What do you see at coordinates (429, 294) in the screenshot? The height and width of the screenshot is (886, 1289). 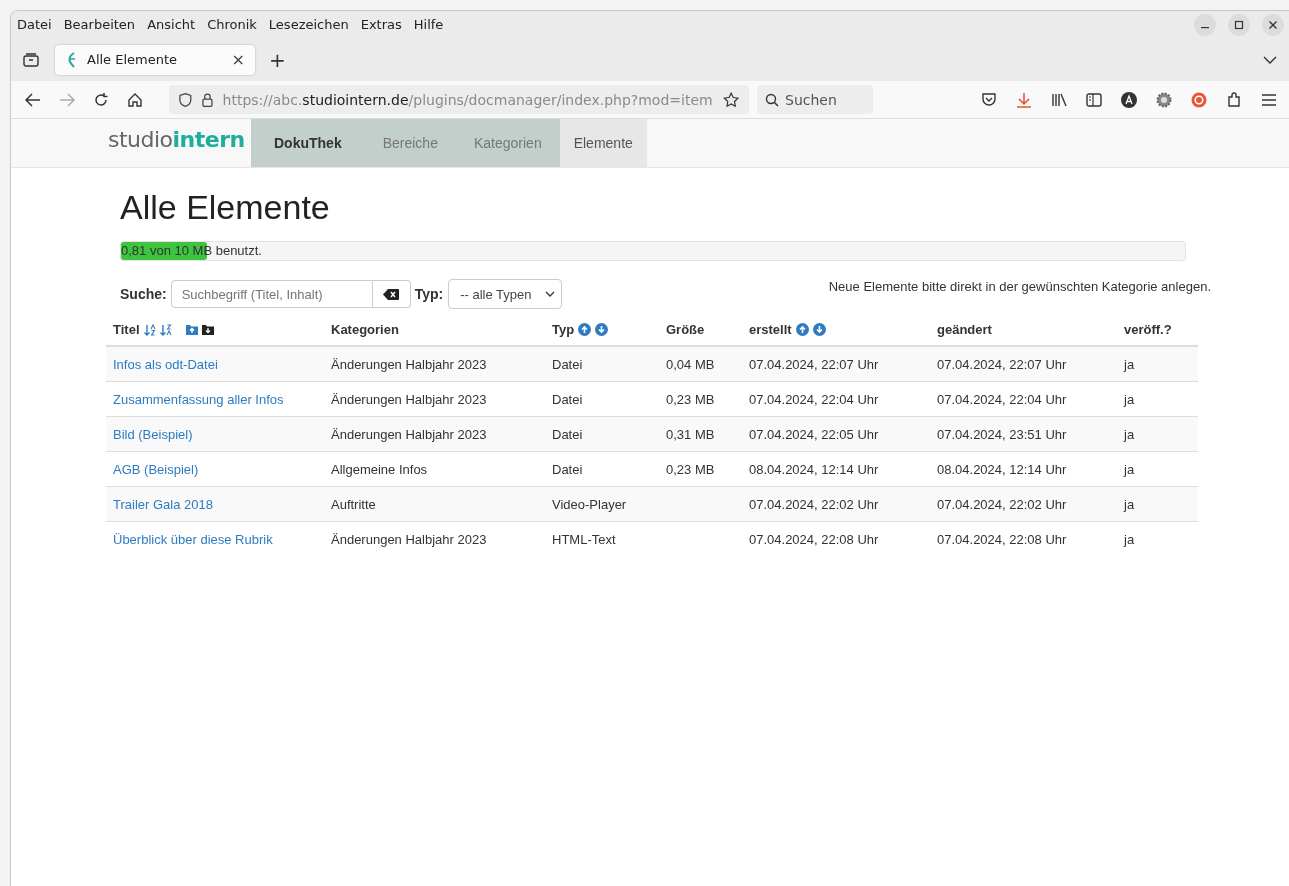 I see `type-label: Typ:` at bounding box center [429, 294].